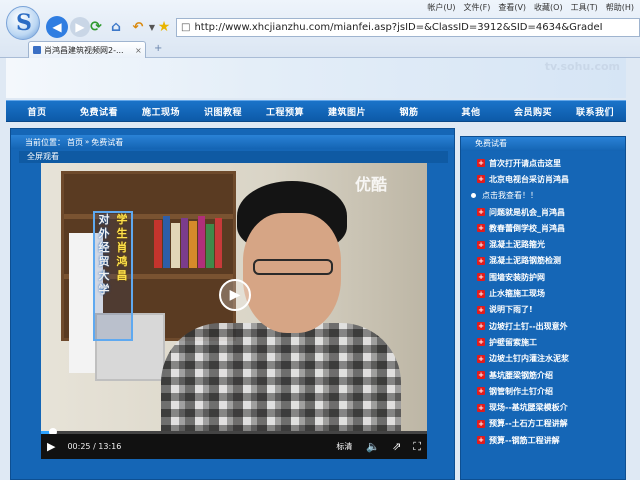 The height and width of the screenshot is (480, 640). What do you see at coordinates (373, 446) in the screenshot?
I see `volume-icon: 🔈` at bounding box center [373, 446].